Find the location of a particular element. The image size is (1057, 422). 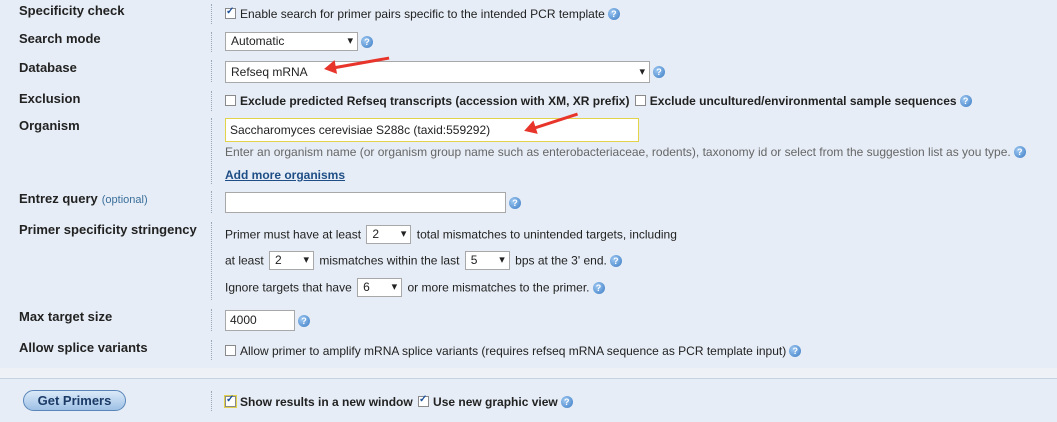

database-select: Refseq mRNA is located at coordinates (437, 72).